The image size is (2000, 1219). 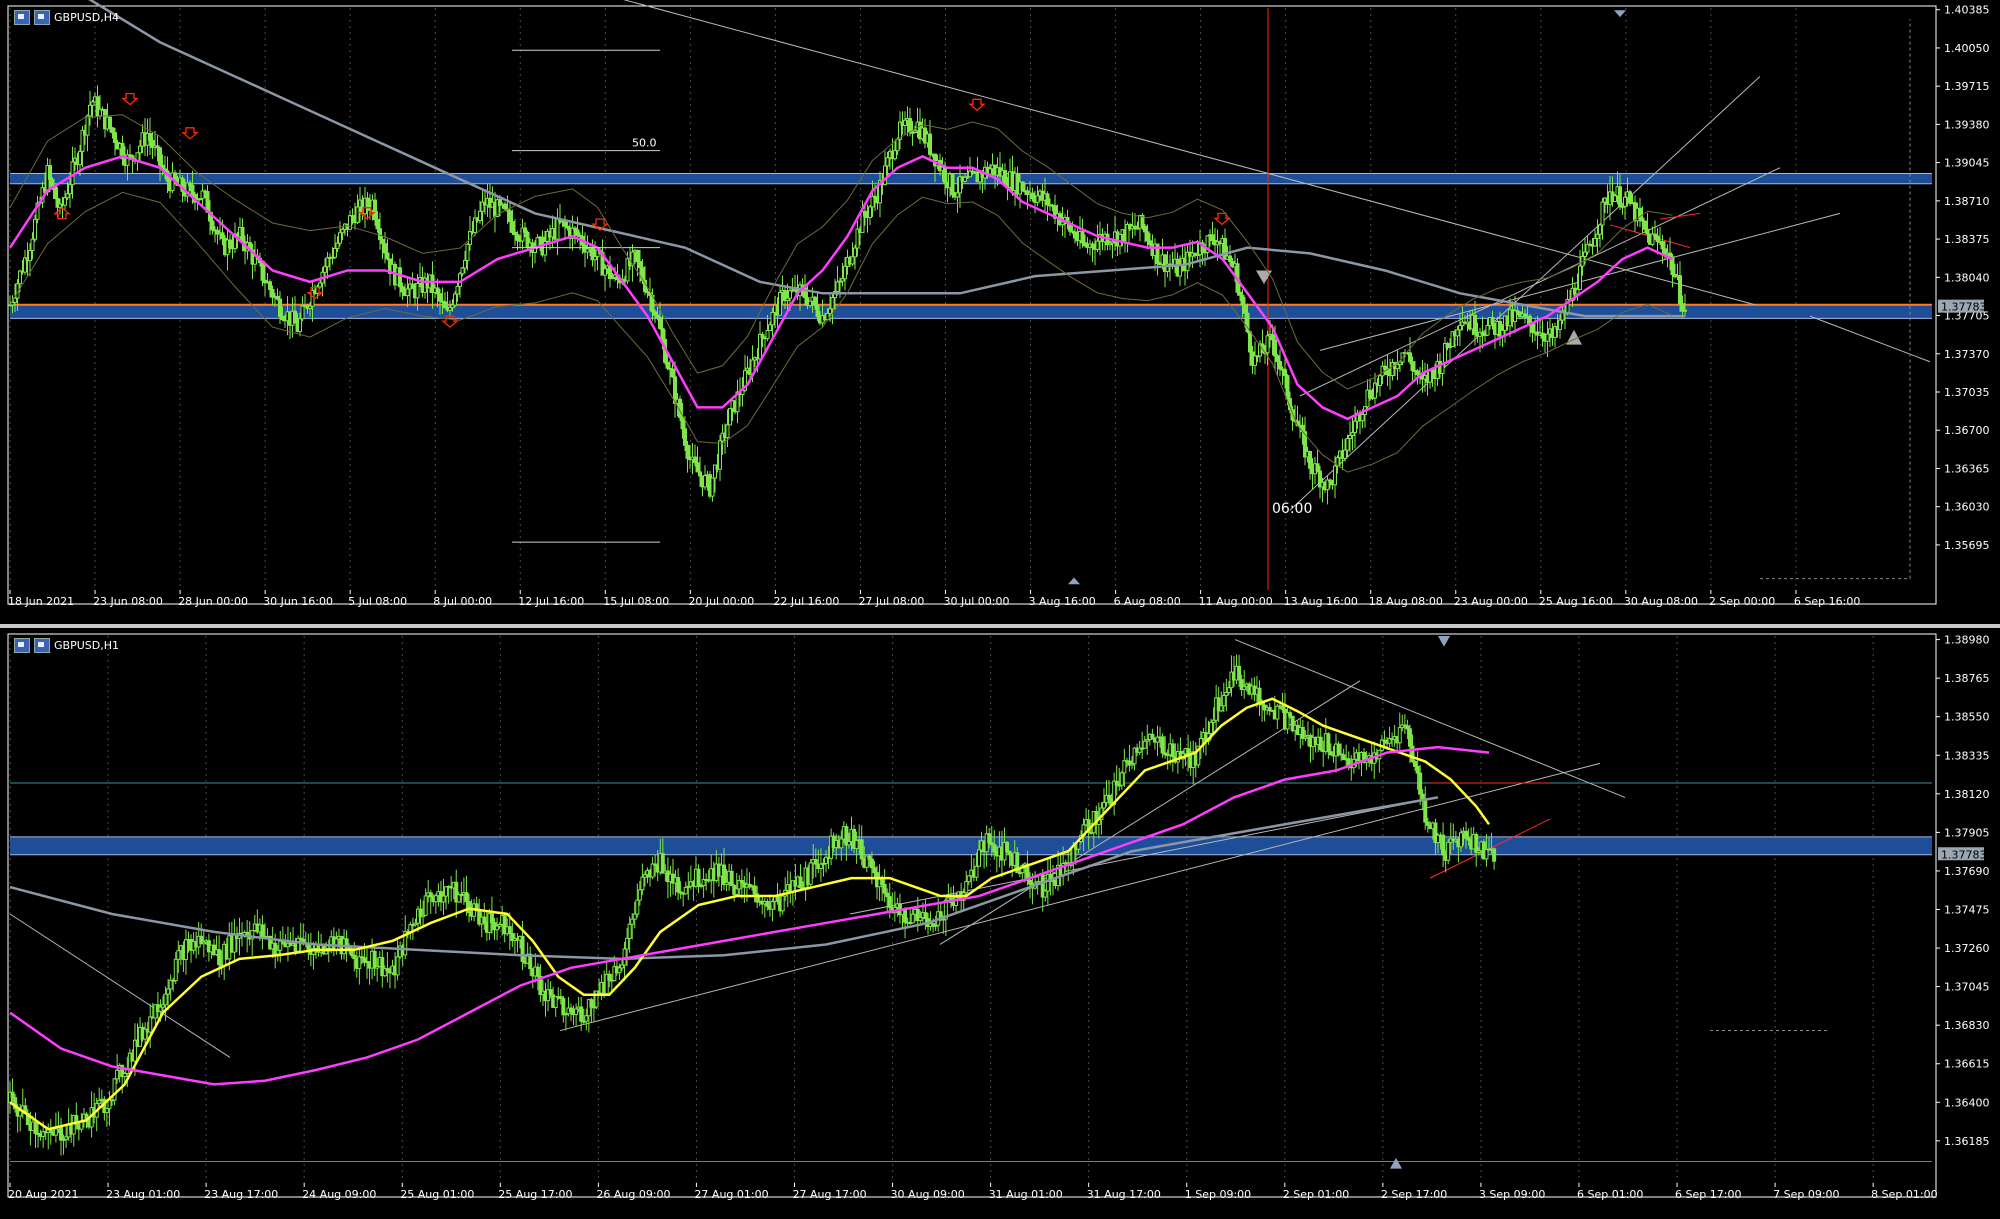 What do you see at coordinates (644, 143) in the screenshot?
I see `fib-label: 50.0` at bounding box center [644, 143].